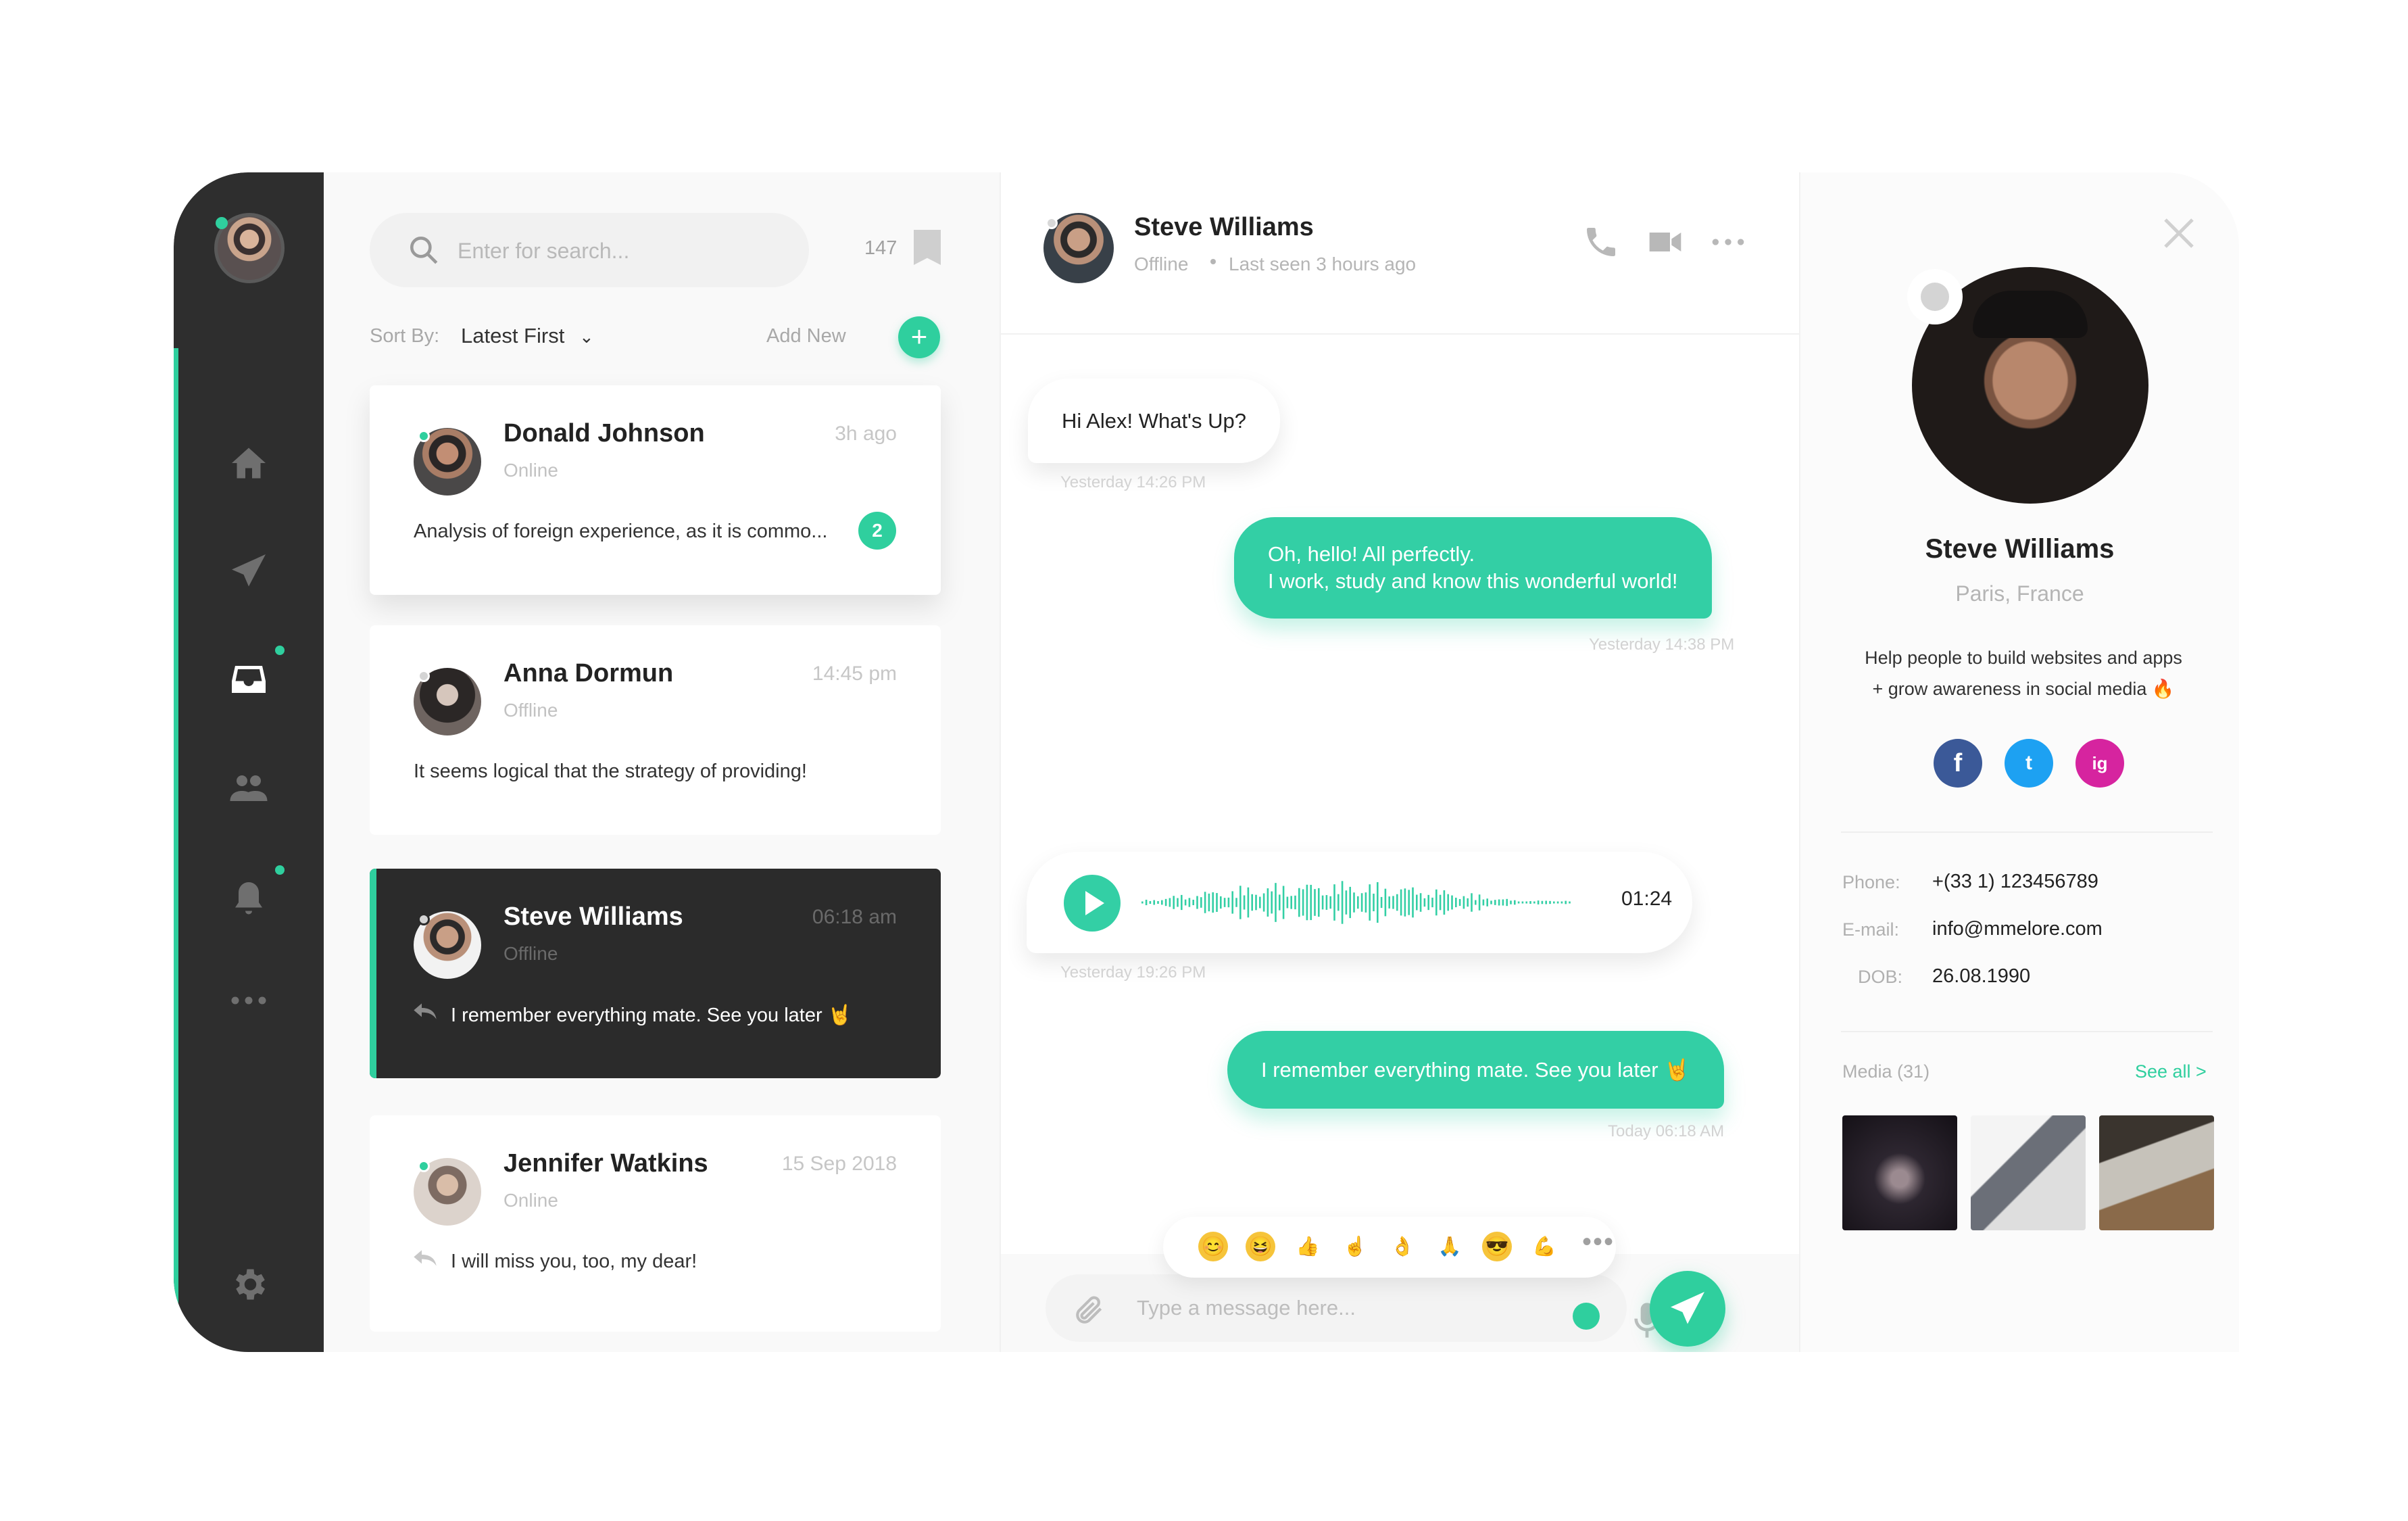 The width and height of the screenshot is (2408, 1521). Describe the element at coordinates (2015, 882) in the screenshot. I see `phone-value: +(33 1) 123456789` at that location.